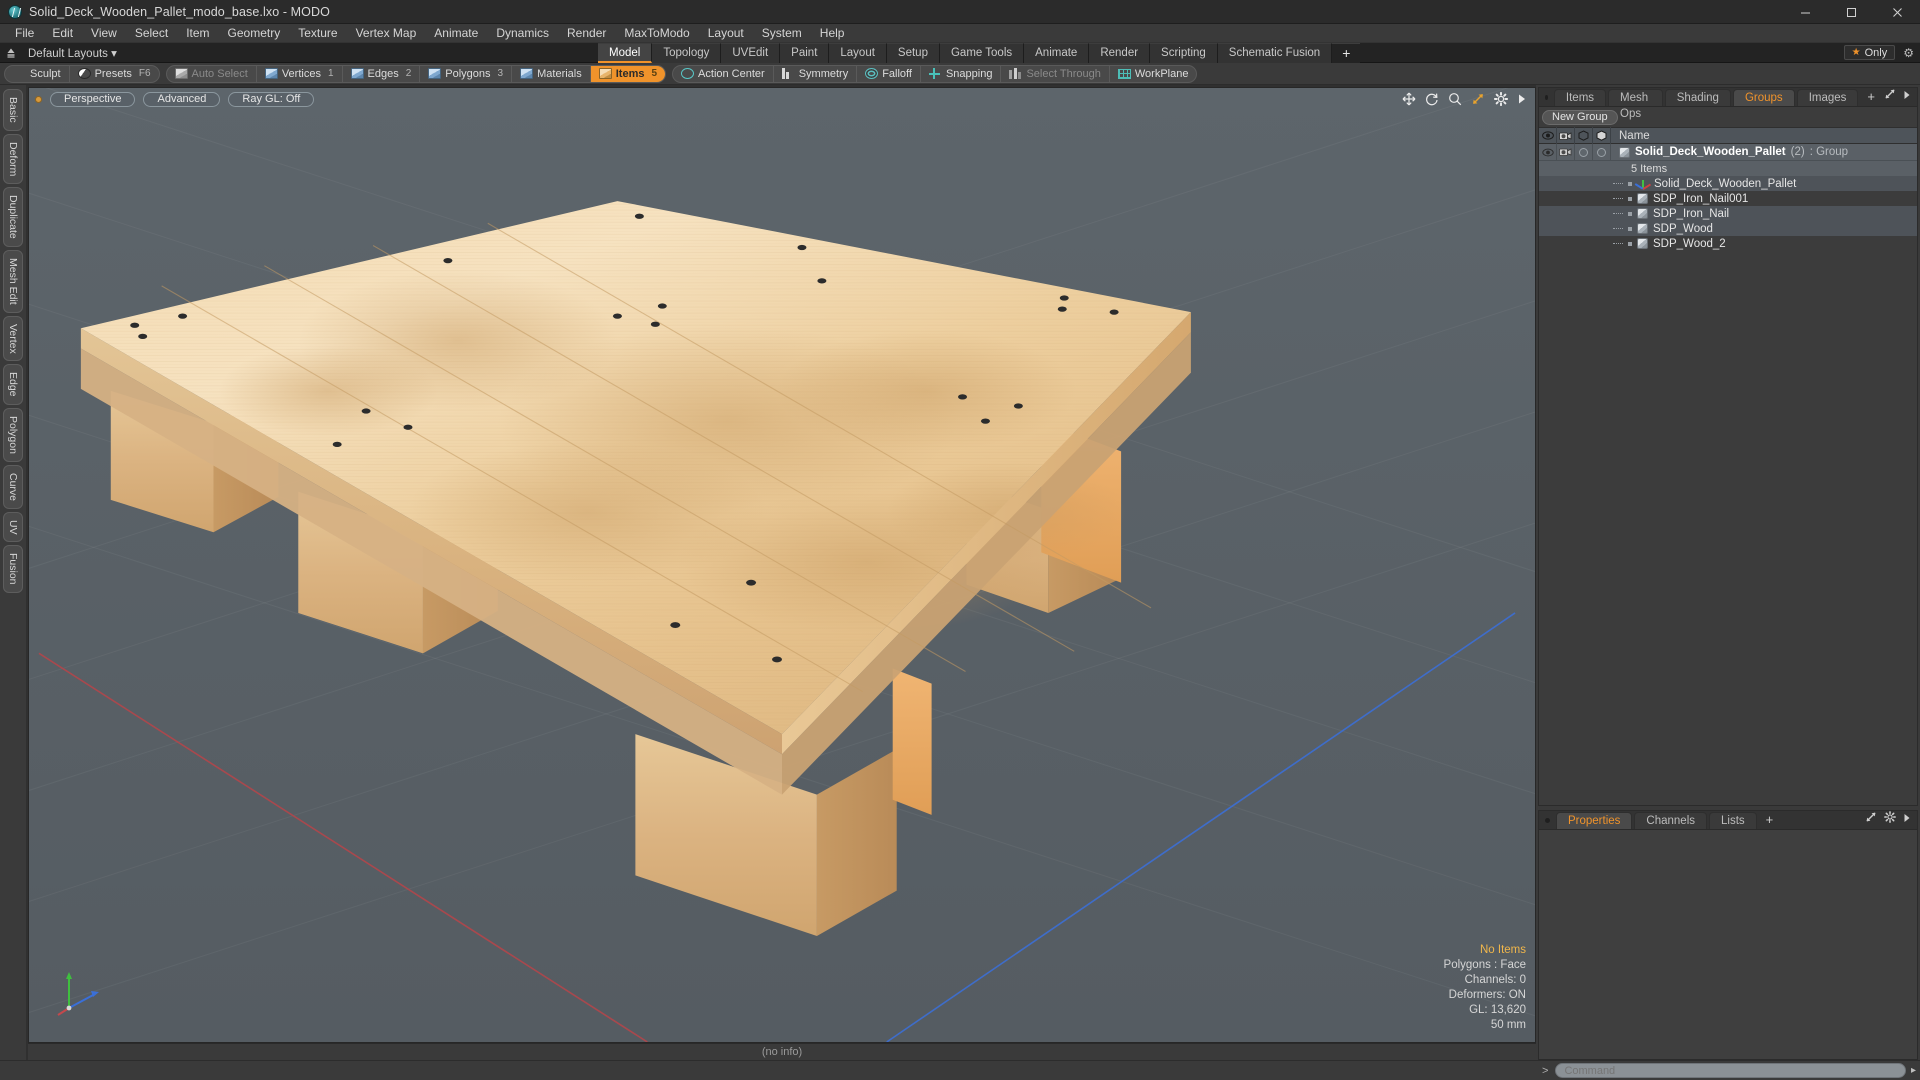  What do you see at coordinates (1697, 97) in the screenshot?
I see `tab-shading: Shading` at bounding box center [1697, 97].